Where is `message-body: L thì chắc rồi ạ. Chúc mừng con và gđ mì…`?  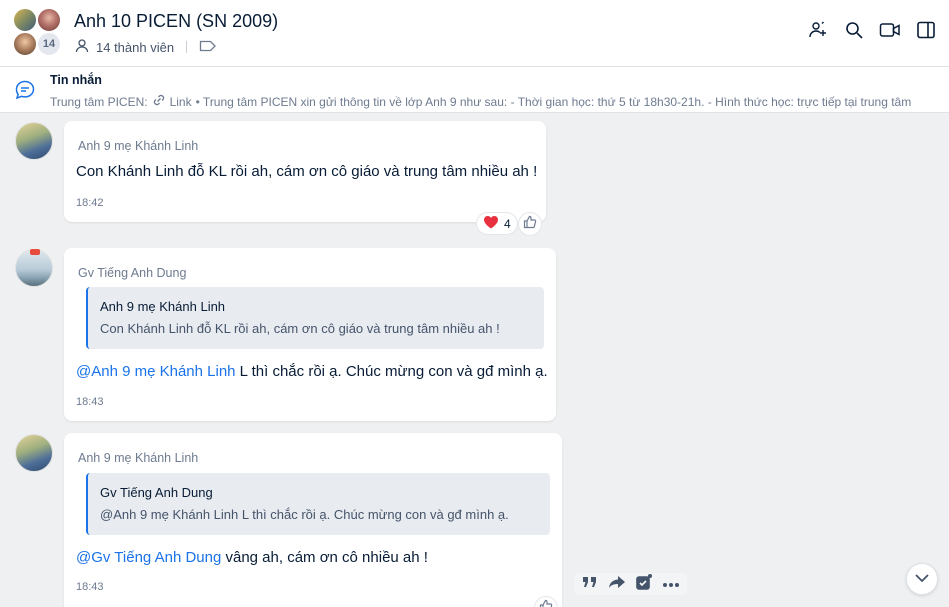
message-body: L thì chắc rồi ạ. Chúc mừng con và gđ mì… is located at coordinates (391, 371).